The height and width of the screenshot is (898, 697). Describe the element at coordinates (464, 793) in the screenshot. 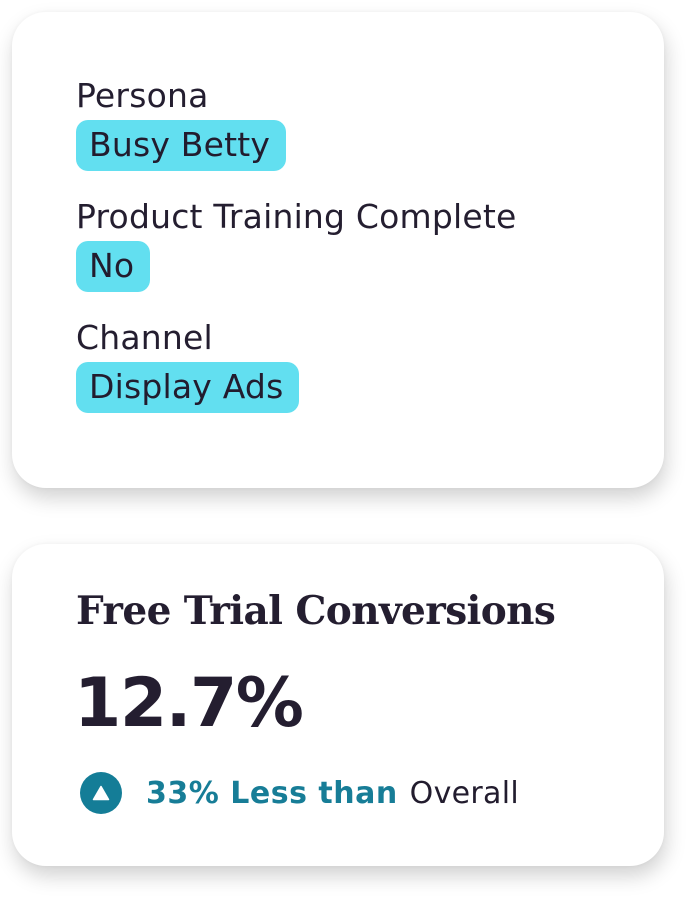

I see `comparison-baseline: Overall` at that location.